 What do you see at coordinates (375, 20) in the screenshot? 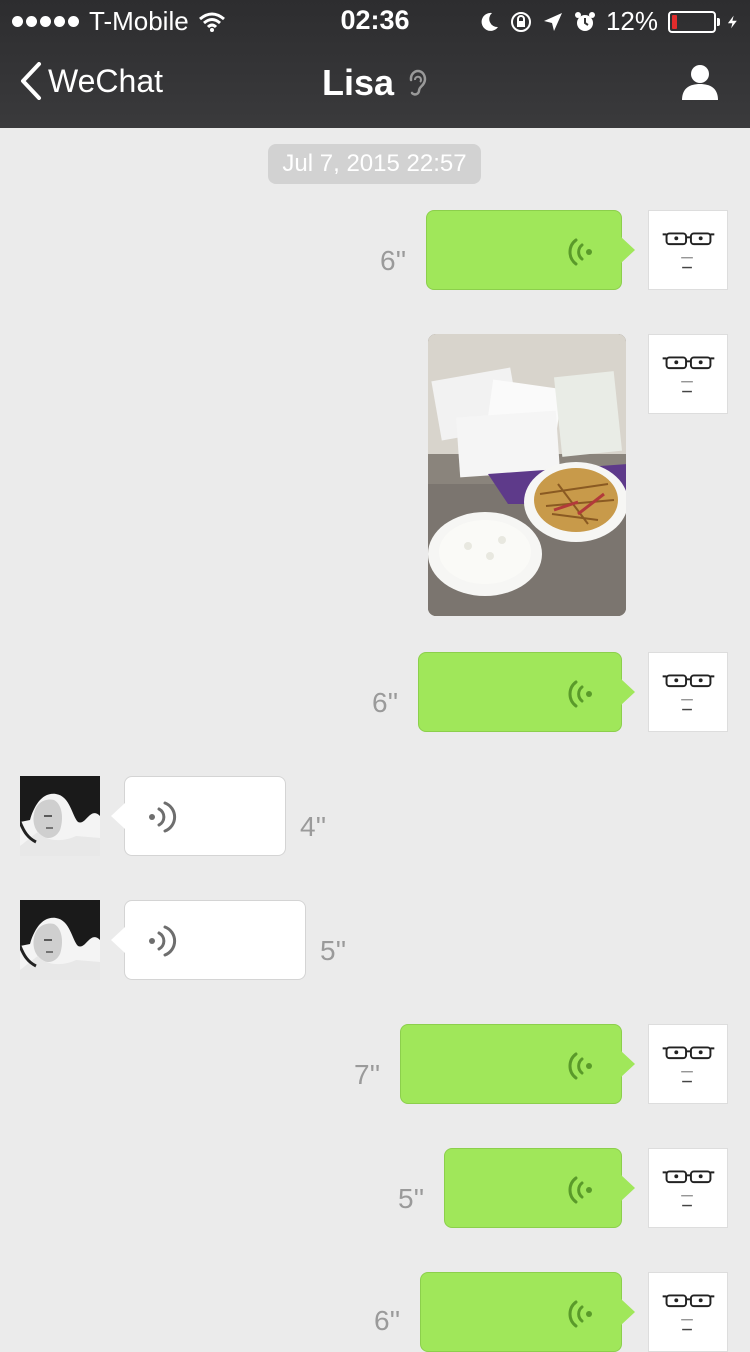
I see `status-bar: T-Mobile 02:36 12%` at bounding box center [375, 20].